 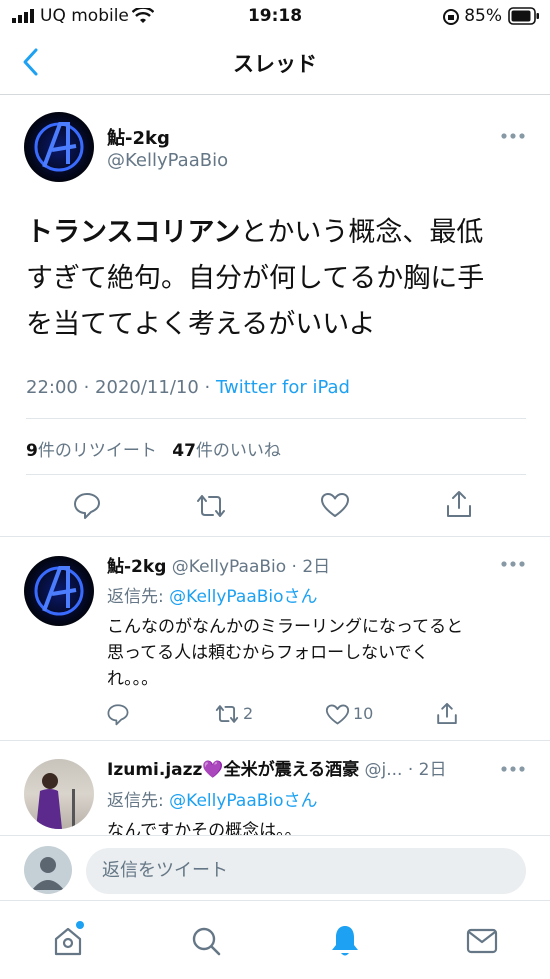 What do you see at coordinates (362, 232) in the screenshot?
I see `tweet-text-line1: とかいう概念、最低` at bounding box center [362, 232].